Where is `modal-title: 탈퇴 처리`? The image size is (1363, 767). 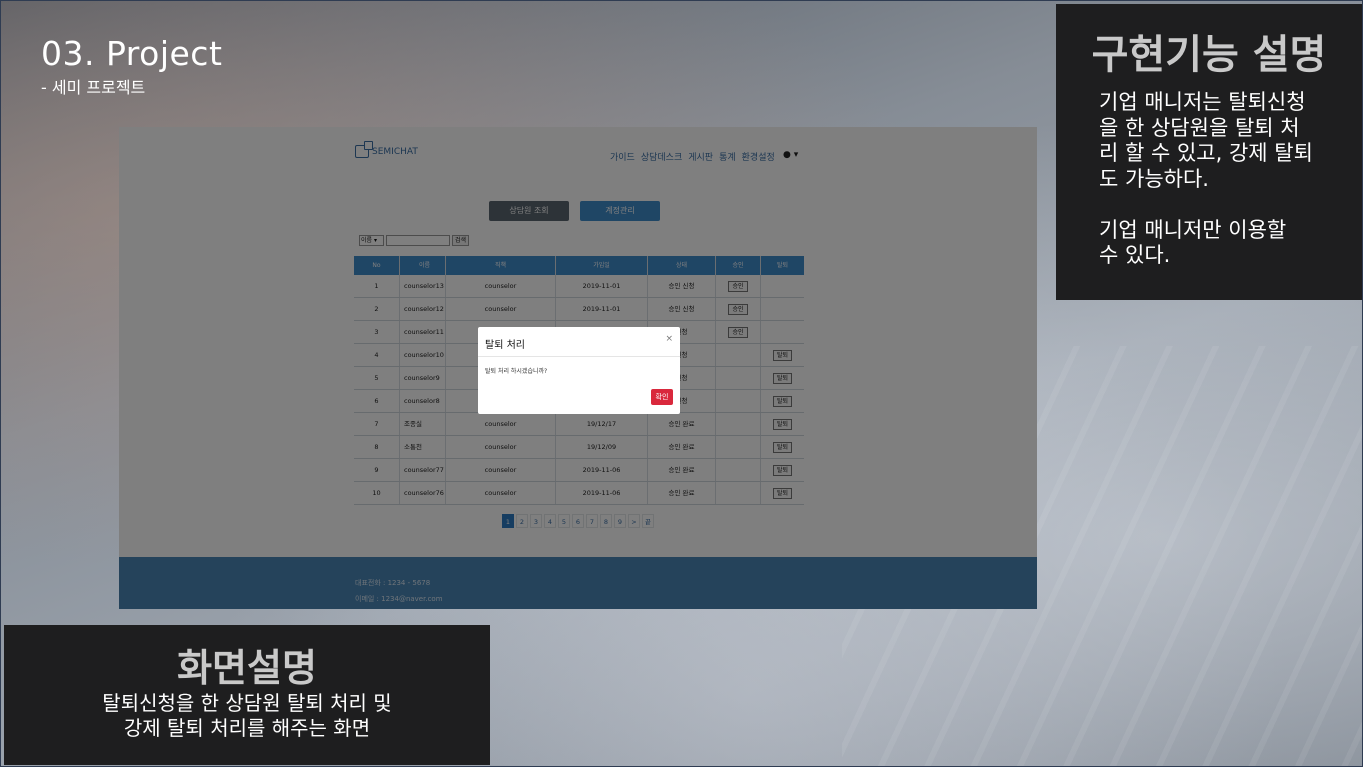
modal-title: 탈퇴 처리 is located at coordinates (505, 345).